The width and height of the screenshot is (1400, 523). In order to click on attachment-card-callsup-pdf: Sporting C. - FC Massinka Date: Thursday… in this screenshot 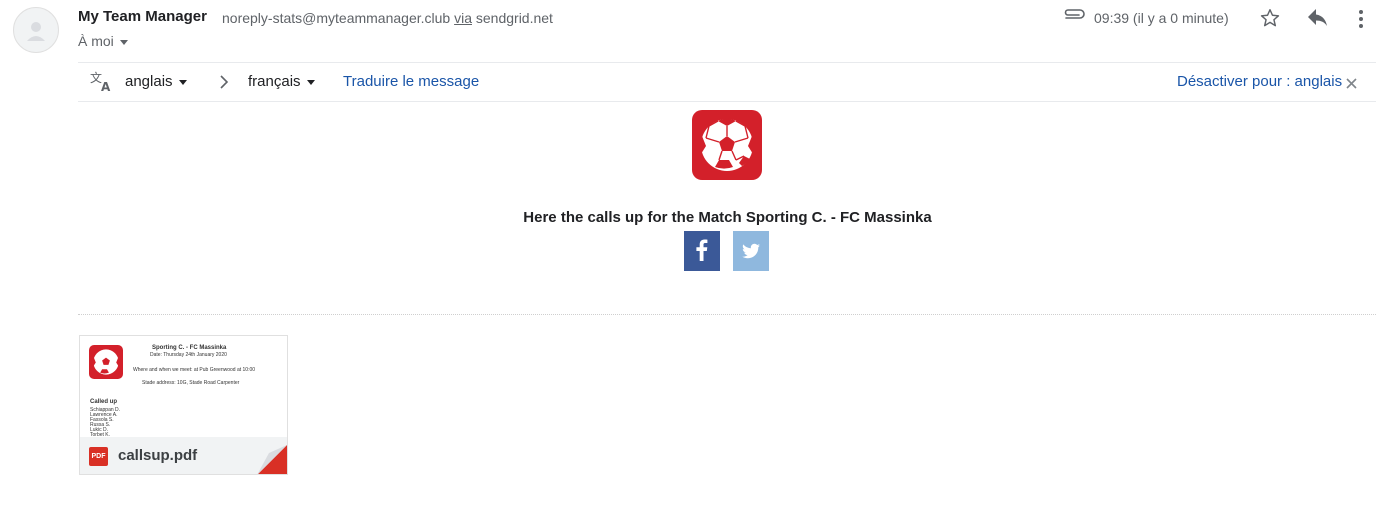, I will do `click(183, 405)`.